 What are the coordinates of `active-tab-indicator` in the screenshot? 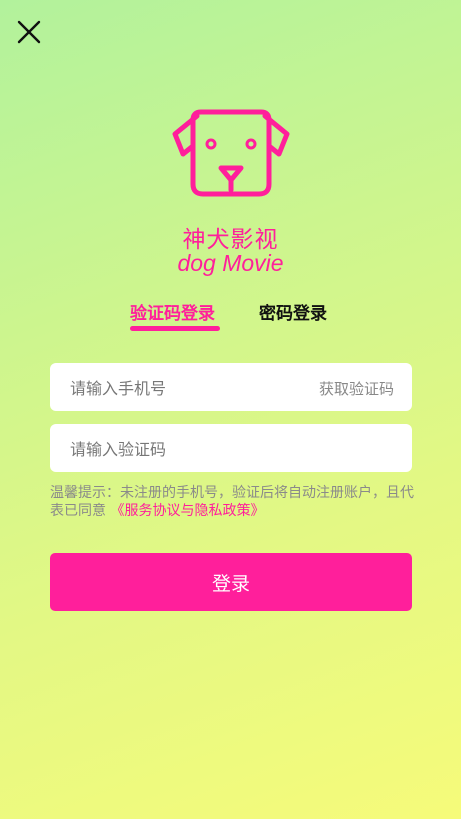 It's located at (175, 328).